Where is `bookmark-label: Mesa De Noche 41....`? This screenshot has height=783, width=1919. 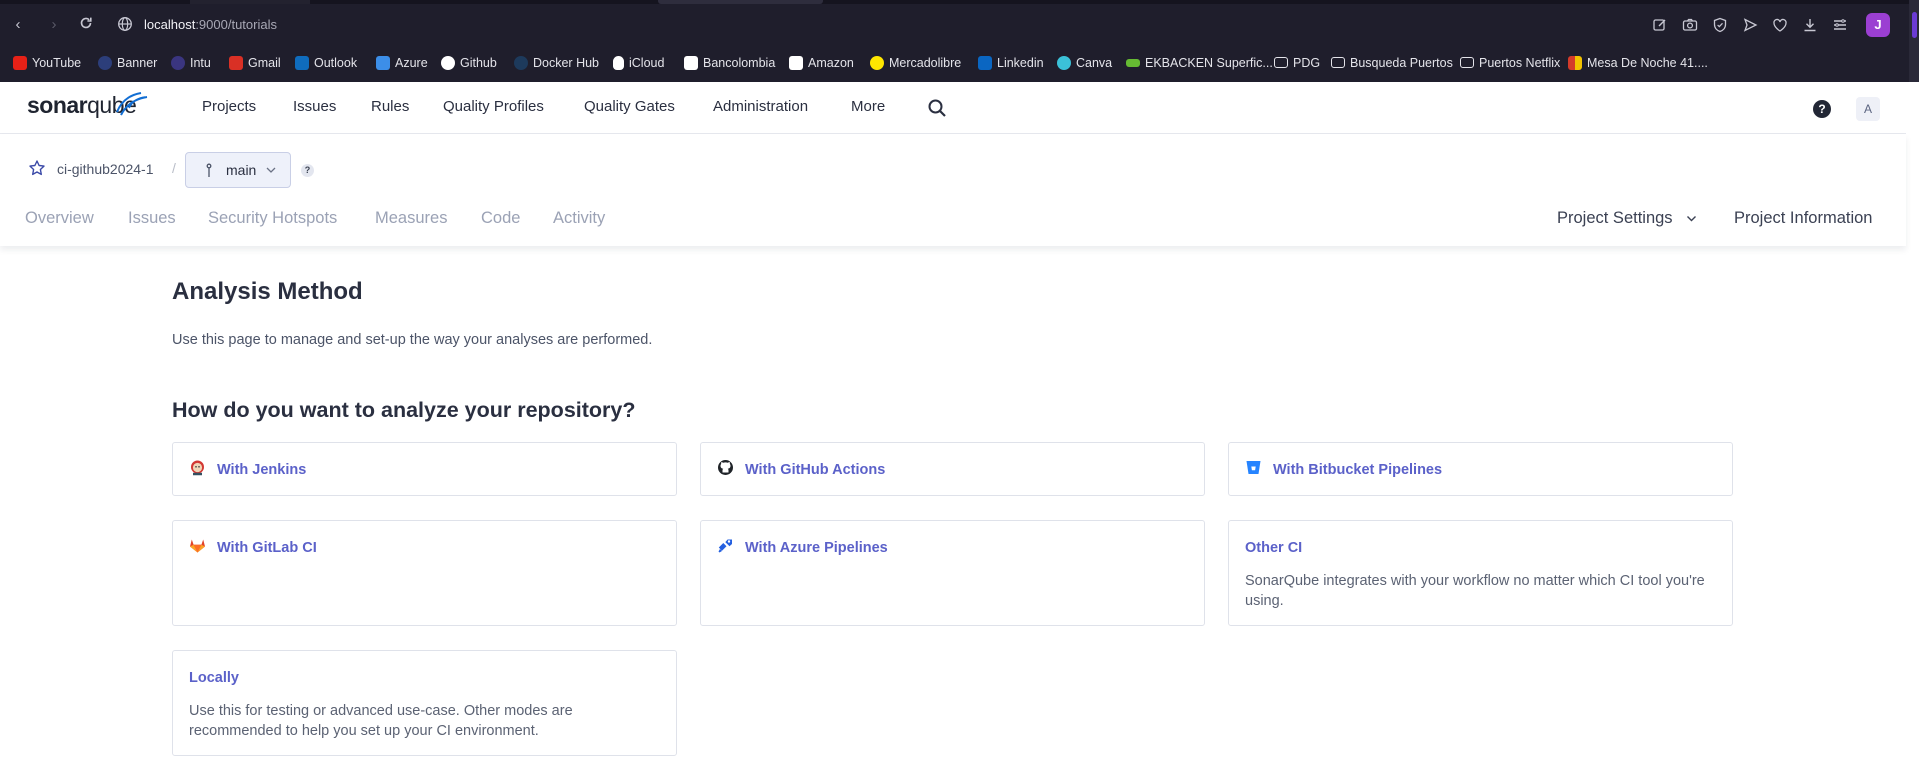
bookmark-label: Mesa De Noche 41.... is located at coordinates (1647, 62).